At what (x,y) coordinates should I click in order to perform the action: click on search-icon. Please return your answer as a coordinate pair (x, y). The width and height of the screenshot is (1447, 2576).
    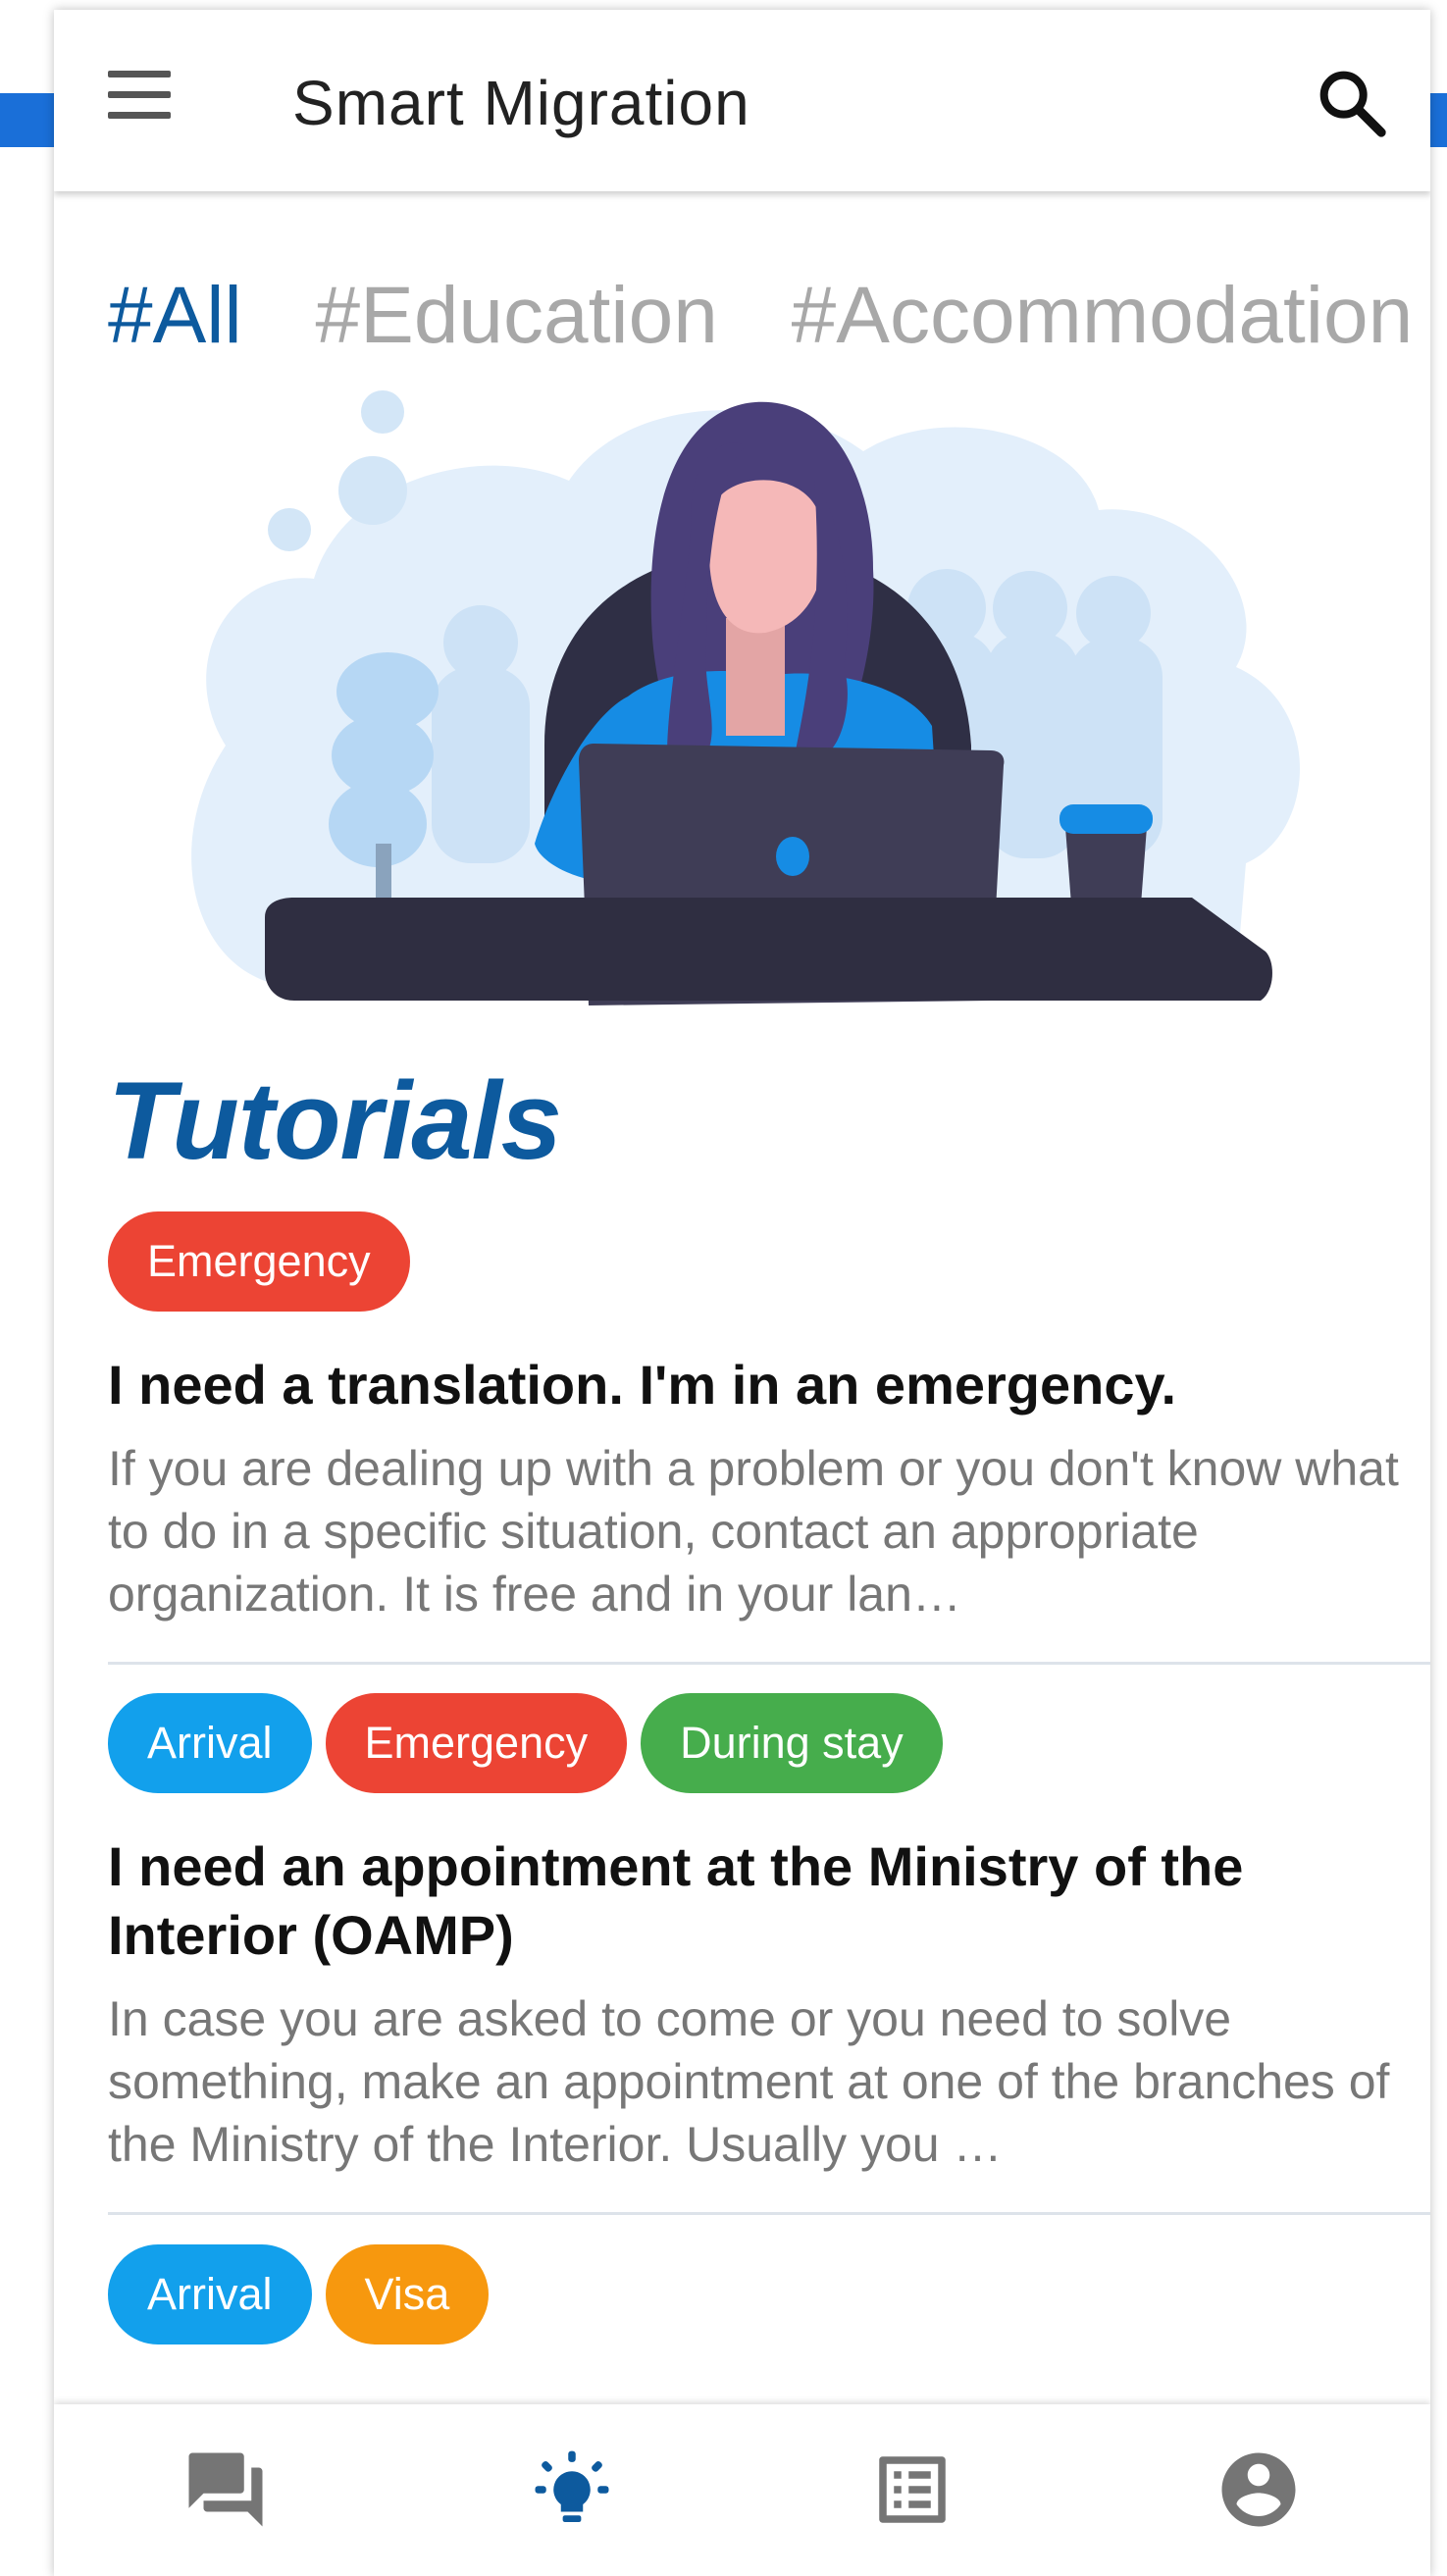
    Looking at the image, I should click on (1352, 103).